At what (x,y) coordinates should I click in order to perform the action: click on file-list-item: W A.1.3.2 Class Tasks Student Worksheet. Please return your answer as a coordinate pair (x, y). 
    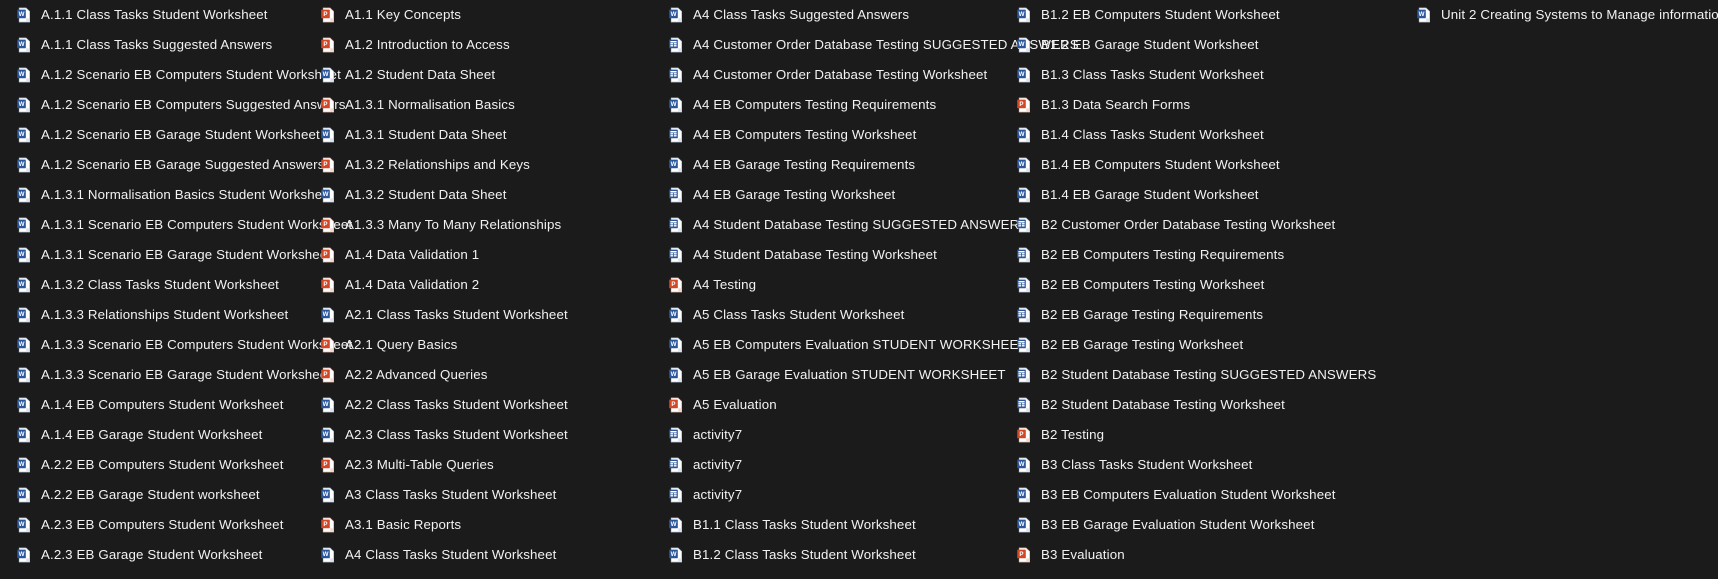
    Looking at the image, I should click on (152, 285).